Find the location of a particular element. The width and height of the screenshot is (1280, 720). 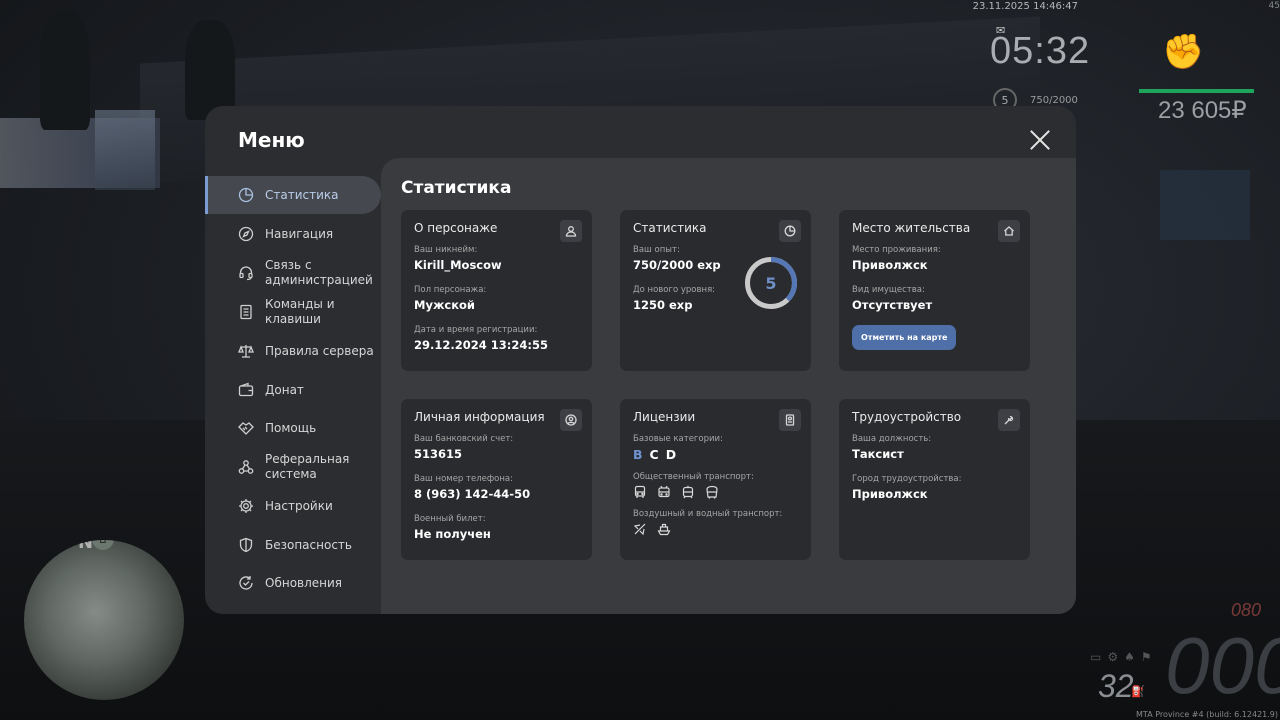

license-categories: BCD is located at coordinates (715, 454).